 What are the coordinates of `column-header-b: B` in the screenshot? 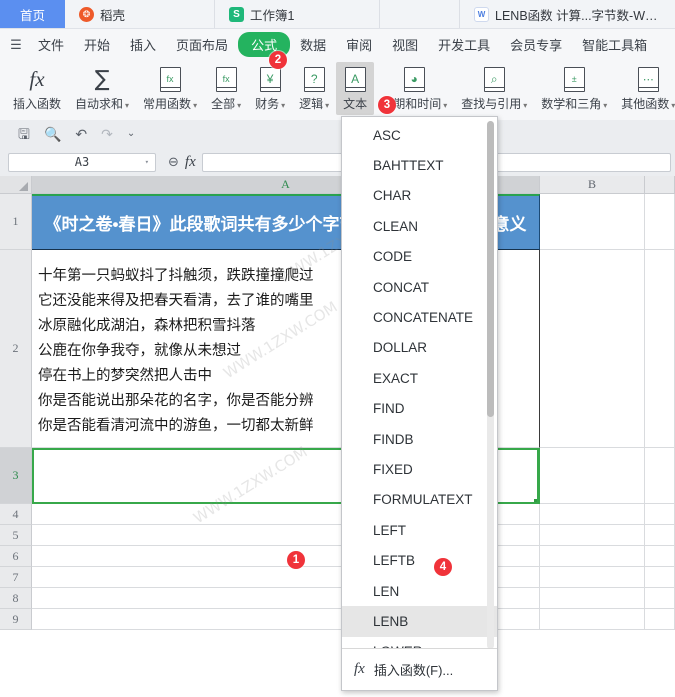 It's located at (592, 184).